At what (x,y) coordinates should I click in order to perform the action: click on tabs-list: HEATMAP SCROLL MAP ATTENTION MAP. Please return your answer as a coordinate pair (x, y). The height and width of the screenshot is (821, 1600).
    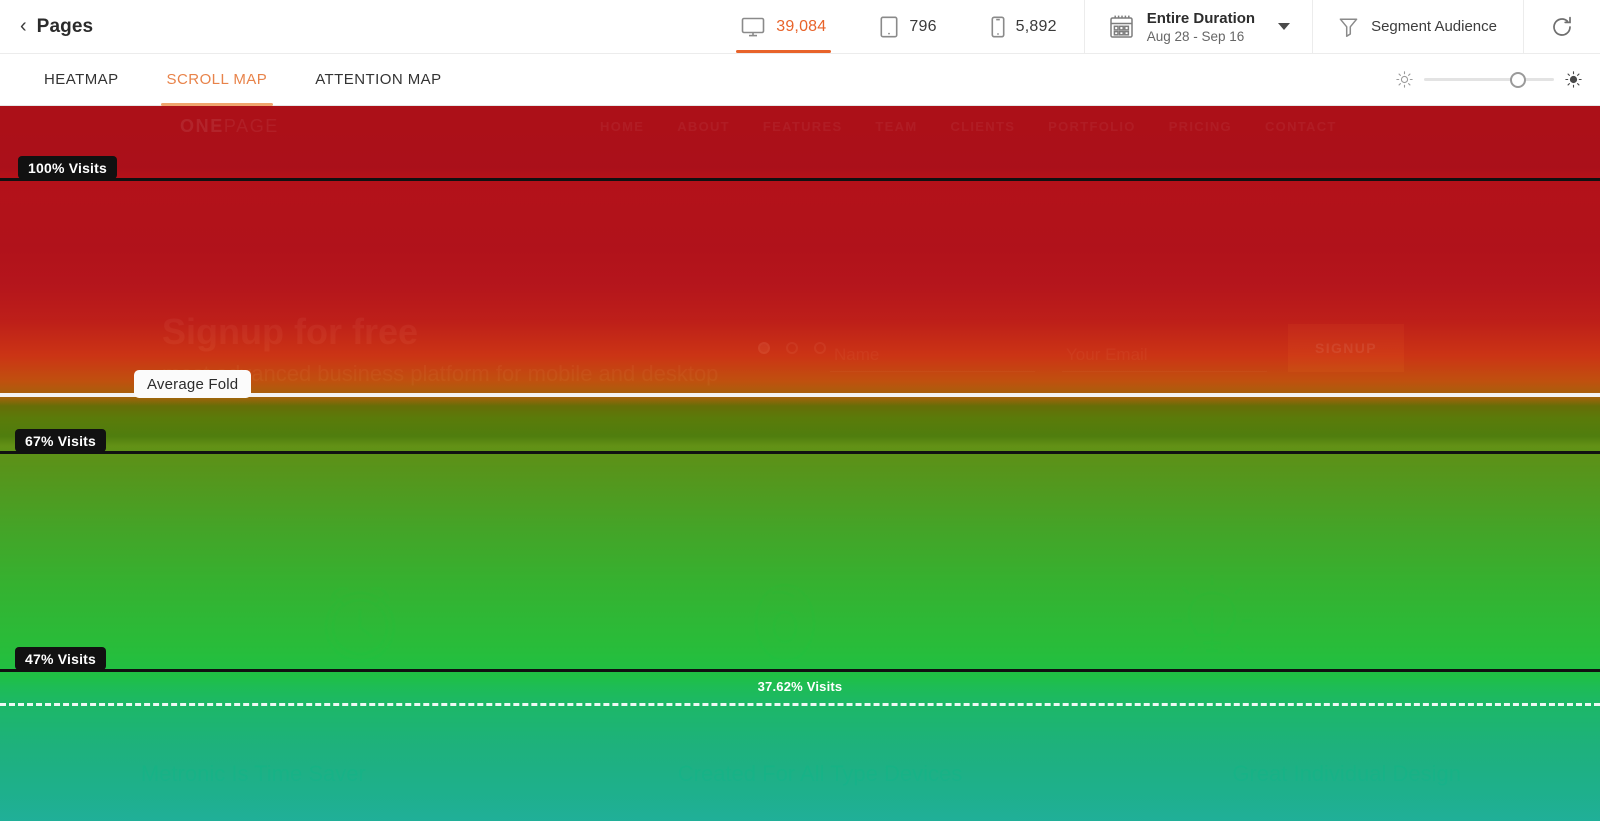
    Looking at the image, I should click on (233, 80).